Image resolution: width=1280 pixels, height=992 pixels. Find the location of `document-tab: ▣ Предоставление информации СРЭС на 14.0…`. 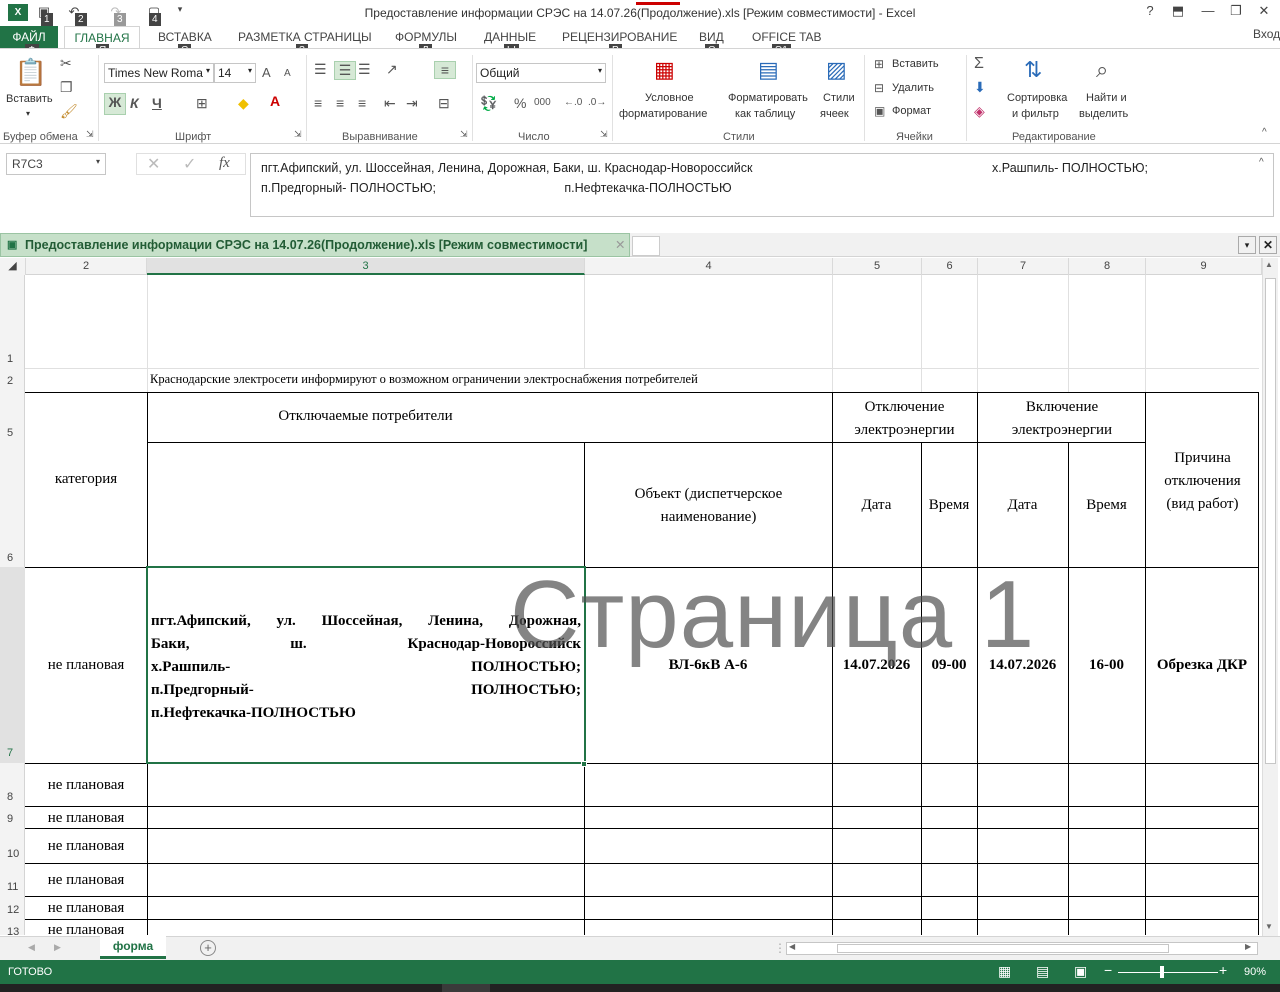

document-tab: ▣ Предоставление информации СРЭС на 14.0… is located at coordinates (315, 245).